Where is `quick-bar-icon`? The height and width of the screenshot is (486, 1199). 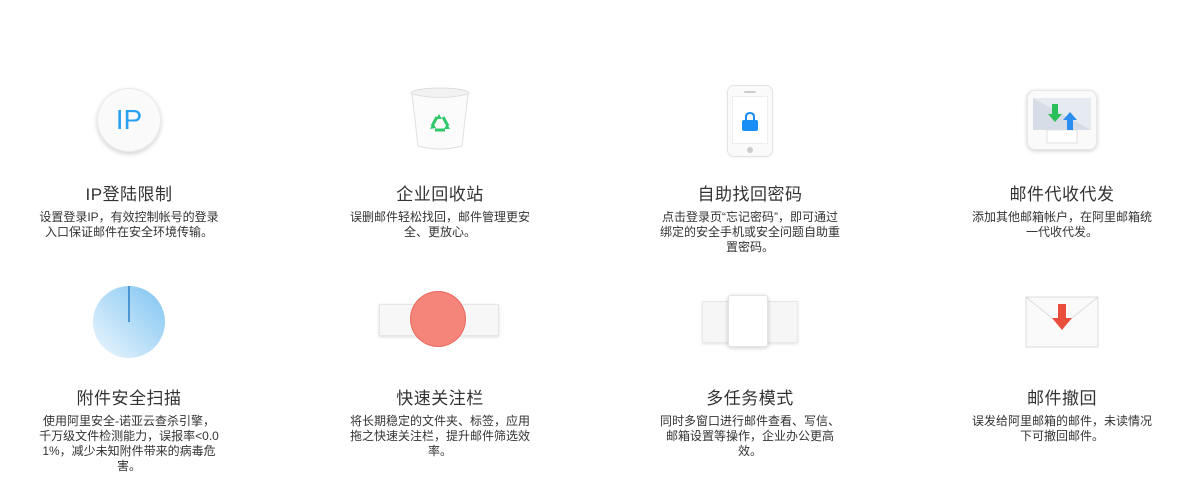
quick-bar-icon is located at coordinates (440, 320).